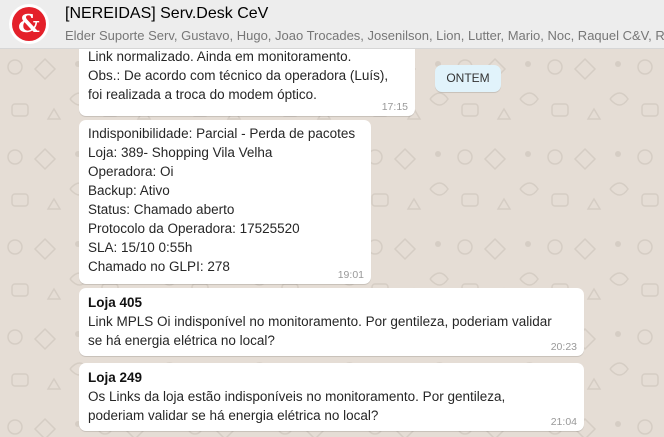 This screenshot has height=437, width=664. I want to click on message-time: 21:04, so click(563, 422).